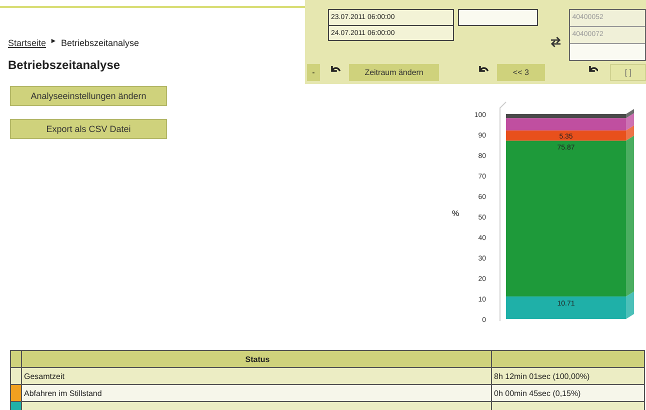 The height and width of the screenshot is (410, 646). I want to click on breadcrumb-current: Betriebszeitanalyse, so click(100, 43).